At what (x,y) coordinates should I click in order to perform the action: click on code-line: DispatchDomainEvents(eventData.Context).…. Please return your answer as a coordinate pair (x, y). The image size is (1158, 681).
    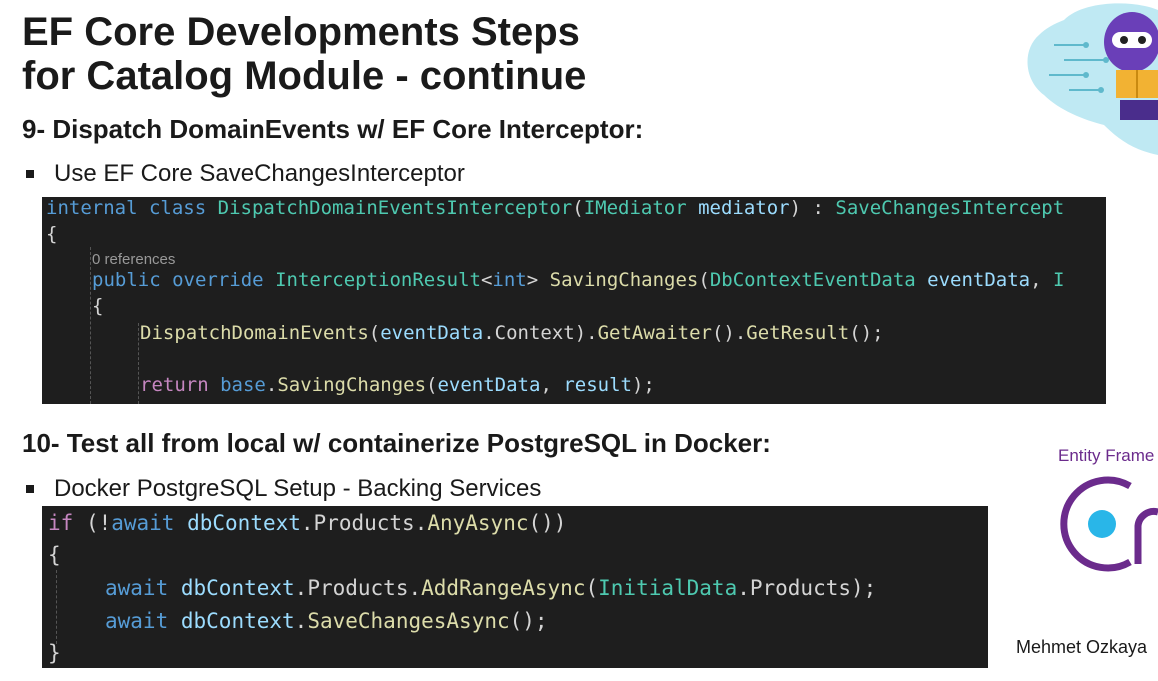
    Looking at the image, I should click on (512, 333).